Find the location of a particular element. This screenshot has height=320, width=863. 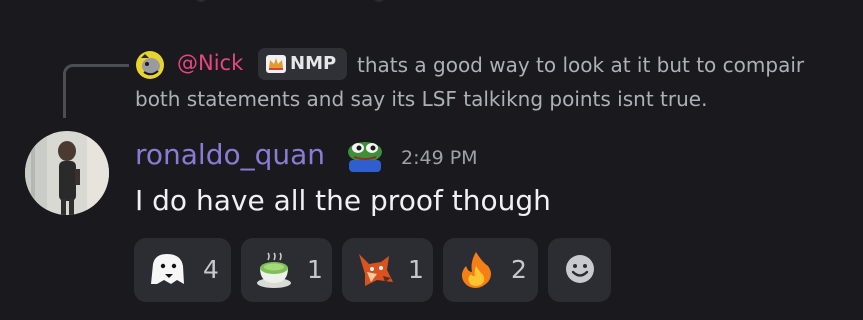

fox-face-icon is located at coordinates (376, 270).